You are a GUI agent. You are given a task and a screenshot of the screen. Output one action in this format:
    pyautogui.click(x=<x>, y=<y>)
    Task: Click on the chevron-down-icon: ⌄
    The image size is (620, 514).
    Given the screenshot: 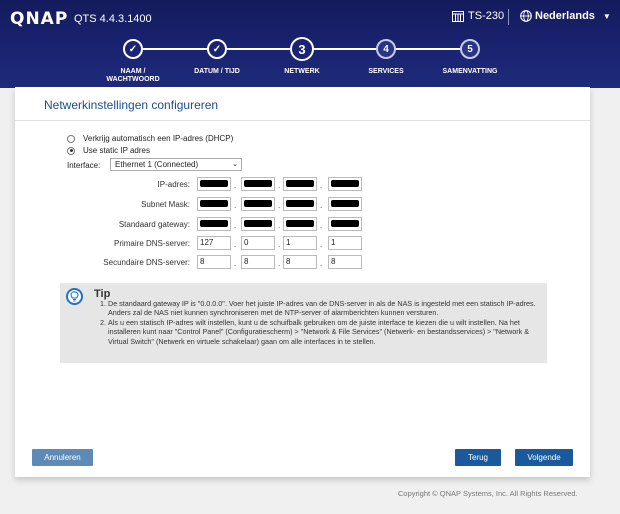 What is the action you would take?
    pyautogui.click(x=235, y=164)
    